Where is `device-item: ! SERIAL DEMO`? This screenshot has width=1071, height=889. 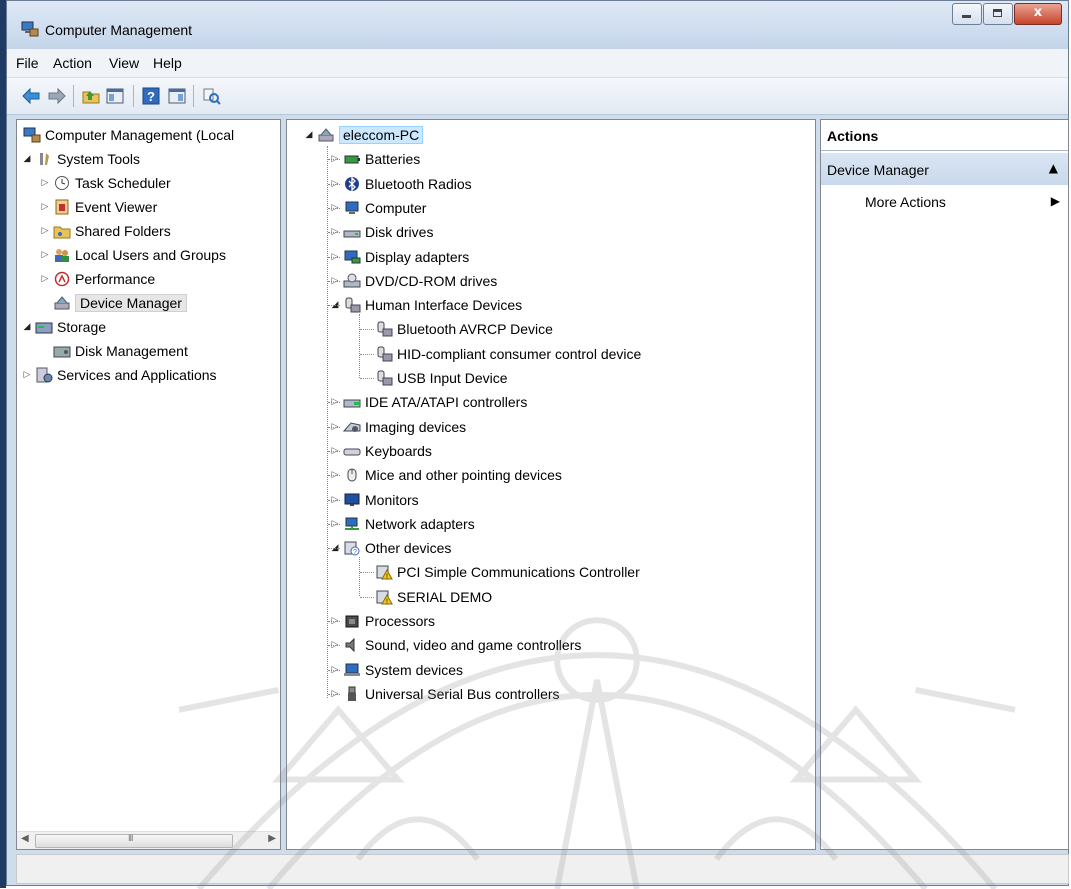
device-item: ! SERIAL DEMO is located at coordinates (432, 597).